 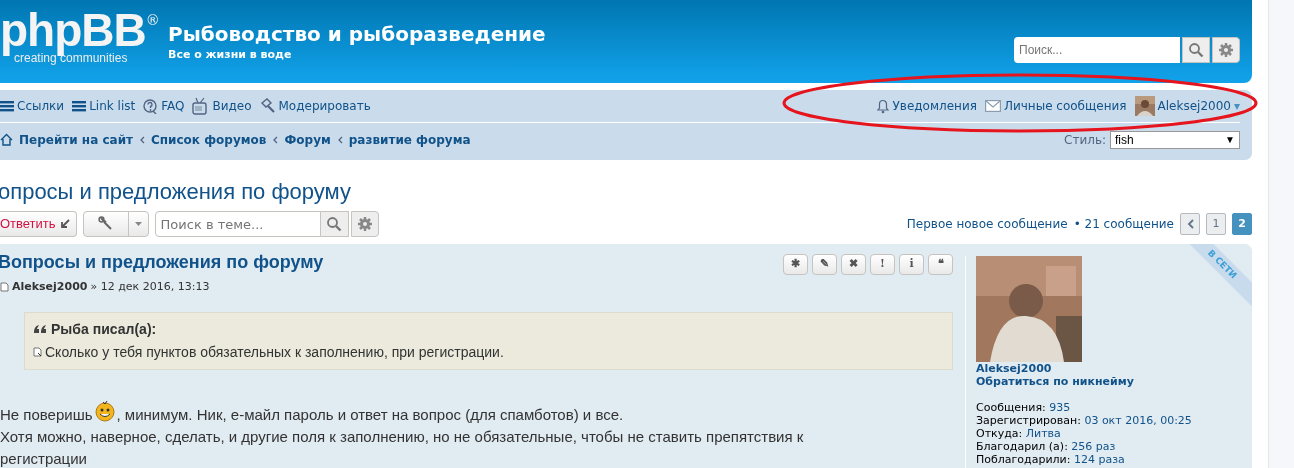 I want to click on help-icon, so click(x=151, y=106).